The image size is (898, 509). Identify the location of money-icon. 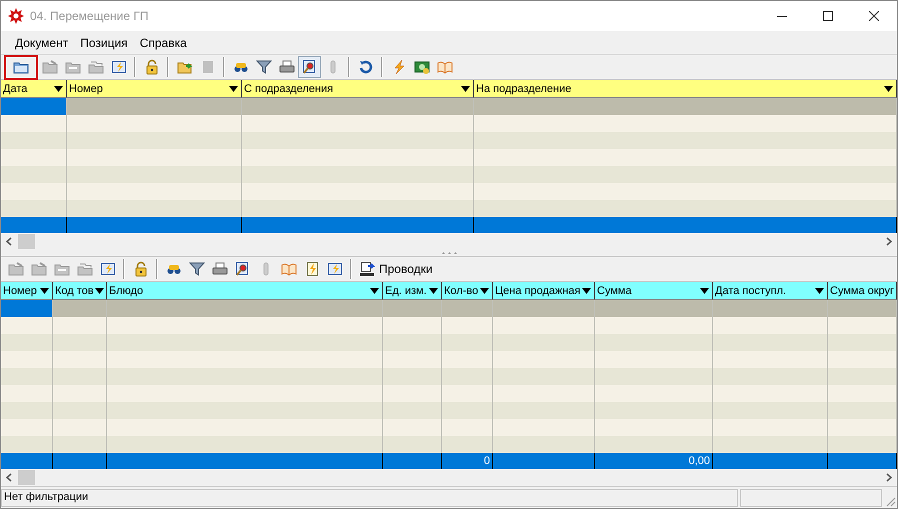
(422, 67).